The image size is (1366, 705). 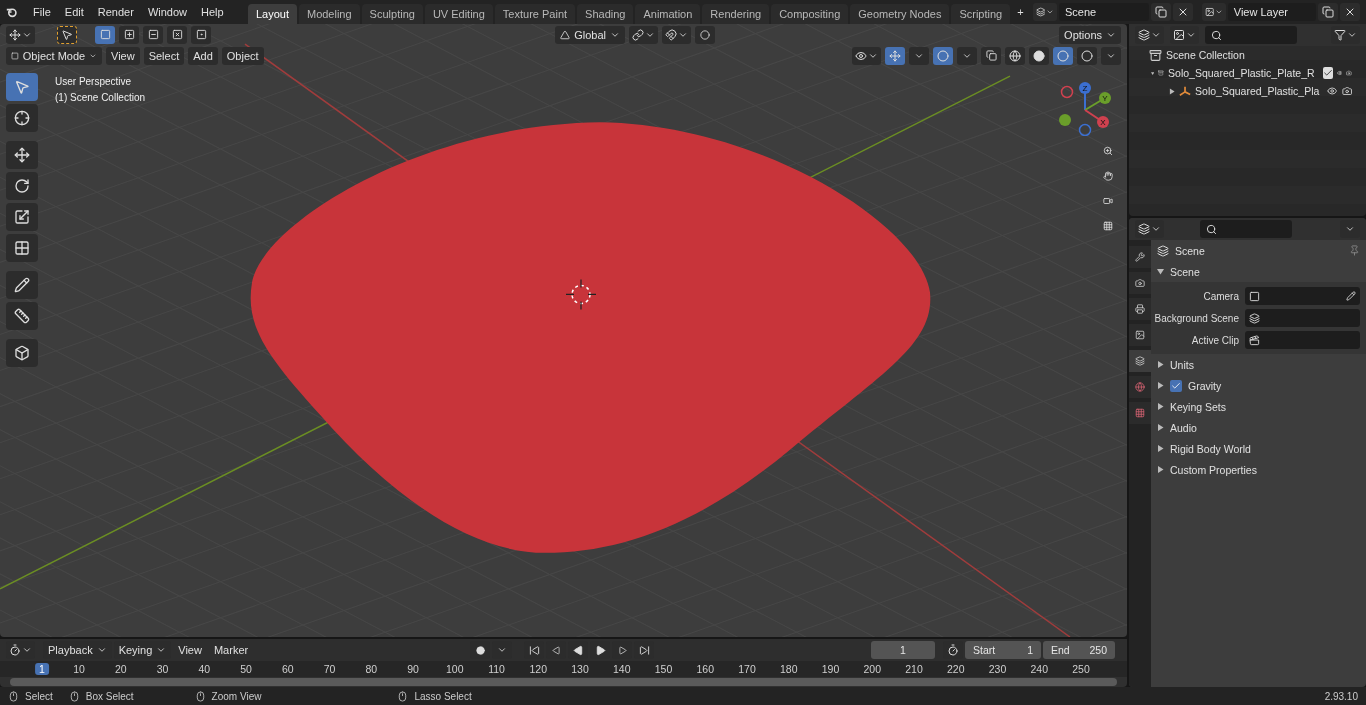 I want to click on viewport-menu: Object, so click(x=242, y=55).